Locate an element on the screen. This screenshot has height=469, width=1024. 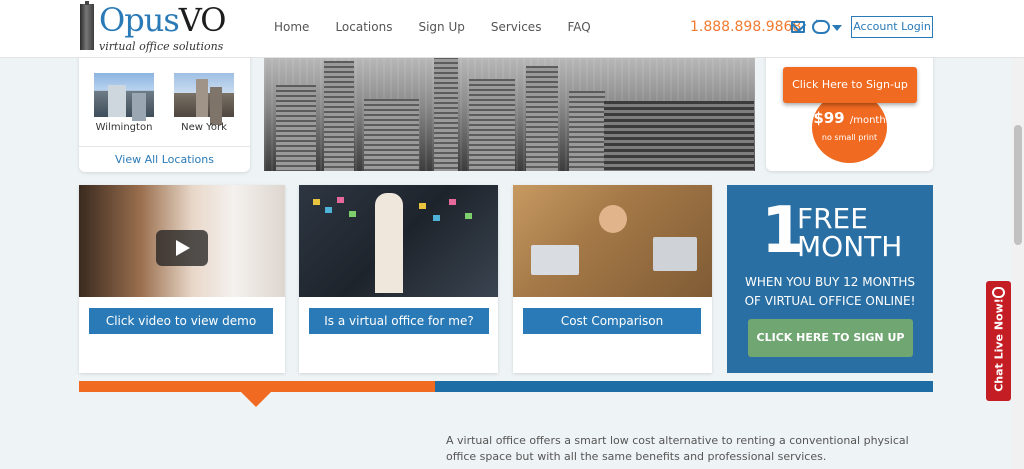
logo-tagline: virtual office solutions is located at coordinates (161, 46).